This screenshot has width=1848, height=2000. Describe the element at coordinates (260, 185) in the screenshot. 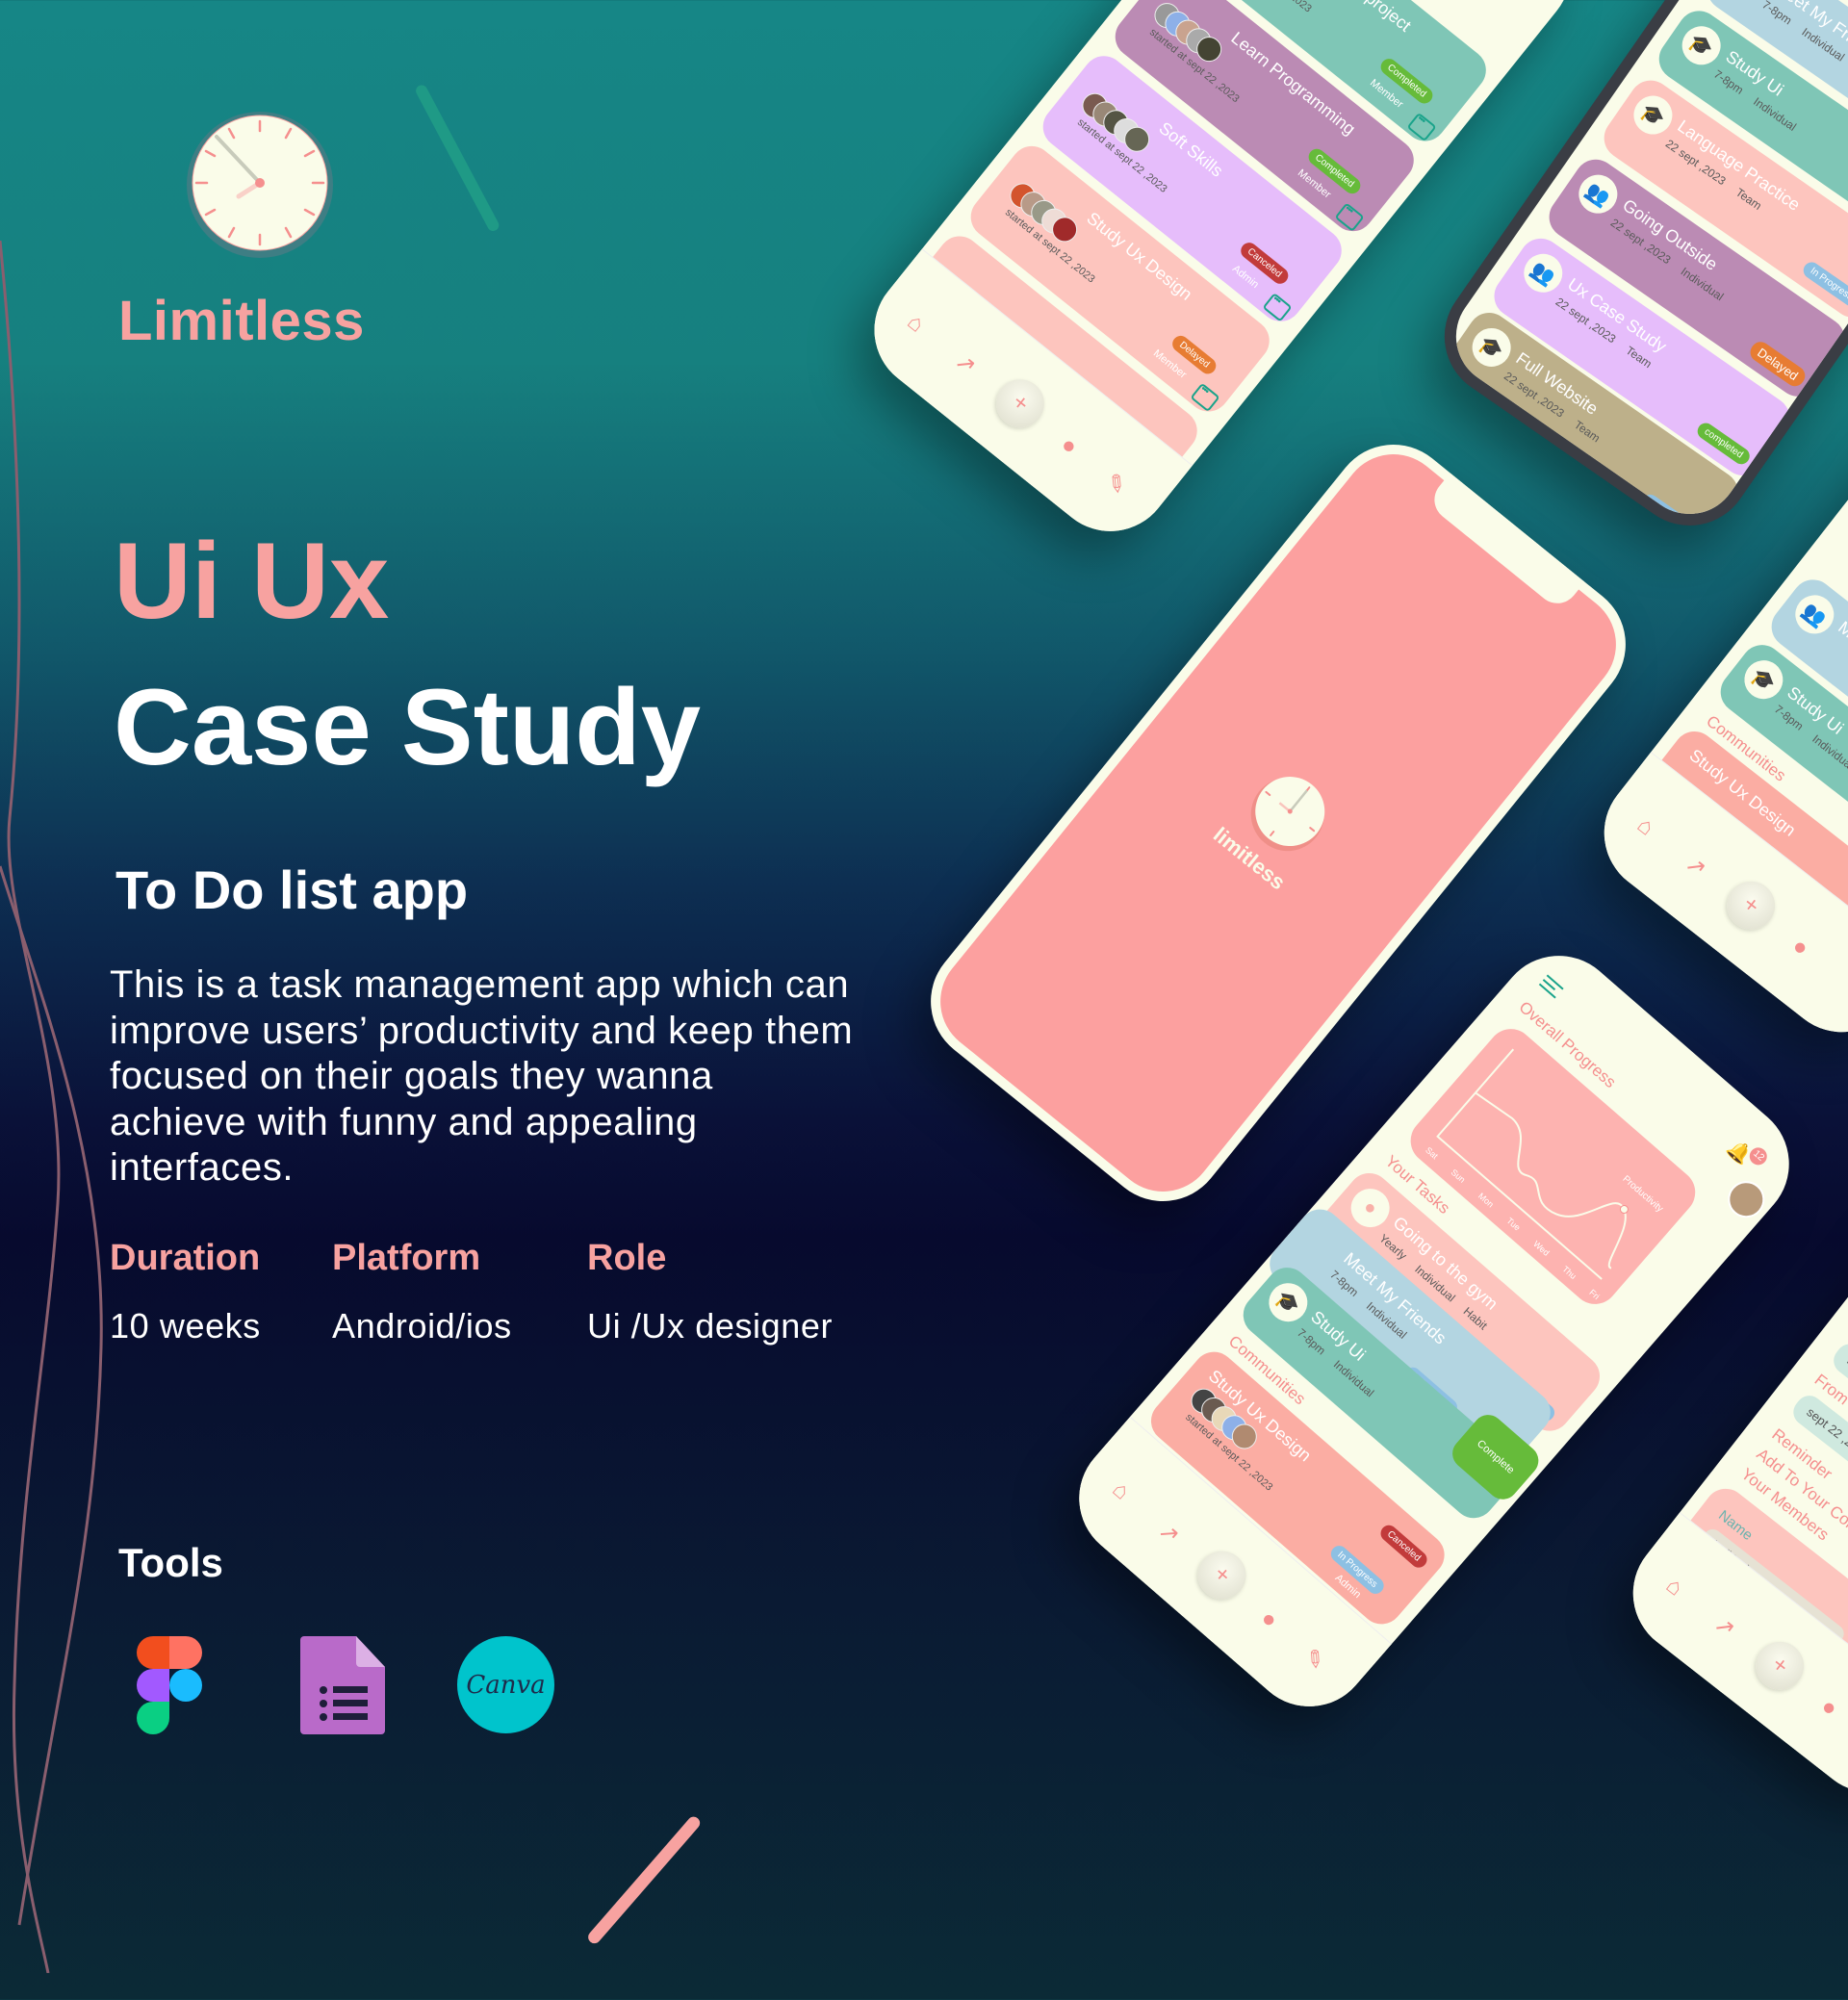

I see `clock-logo-icon` at that location.